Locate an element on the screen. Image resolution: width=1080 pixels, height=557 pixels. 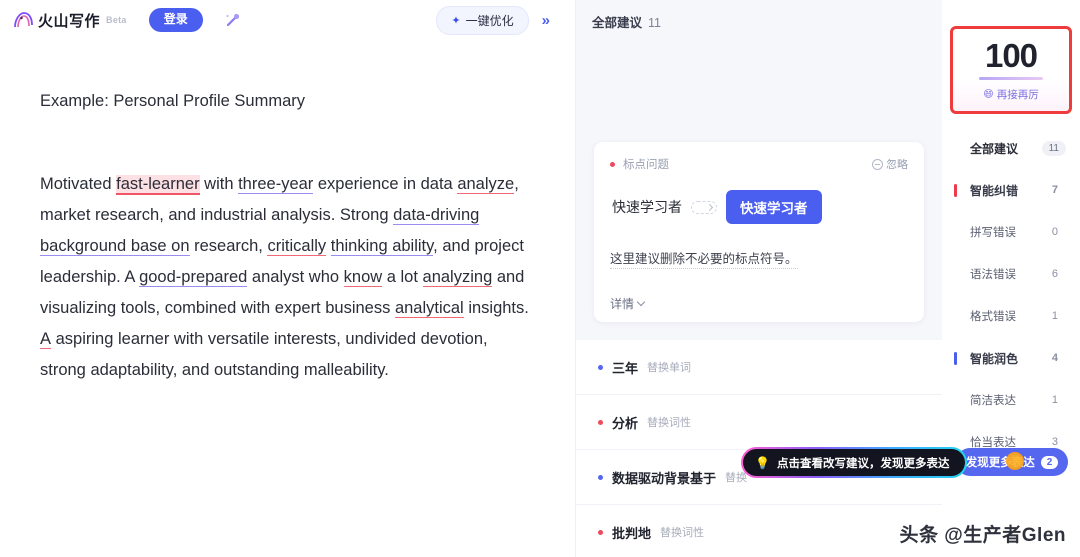
list-item-kind: 替换词性 is located at coordinates (669, 423).